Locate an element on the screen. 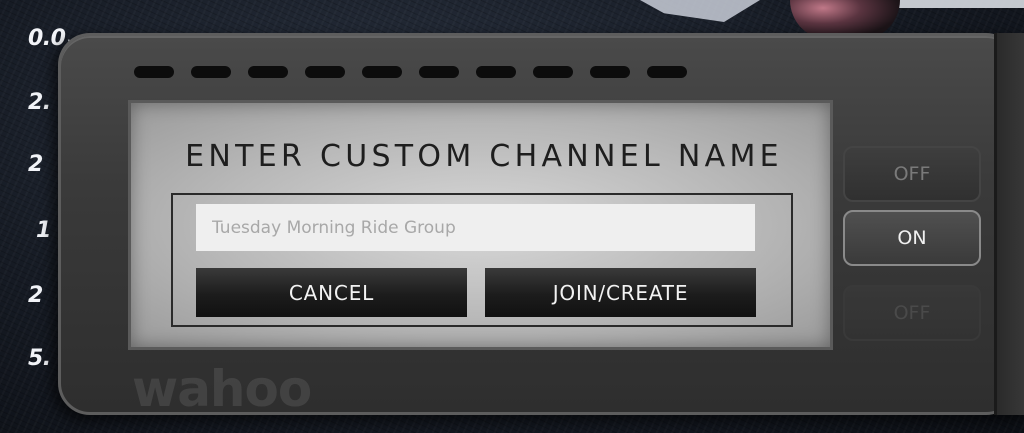 The image size is (1024, 433). device-side-panel is located at coordinates (1009, 224).